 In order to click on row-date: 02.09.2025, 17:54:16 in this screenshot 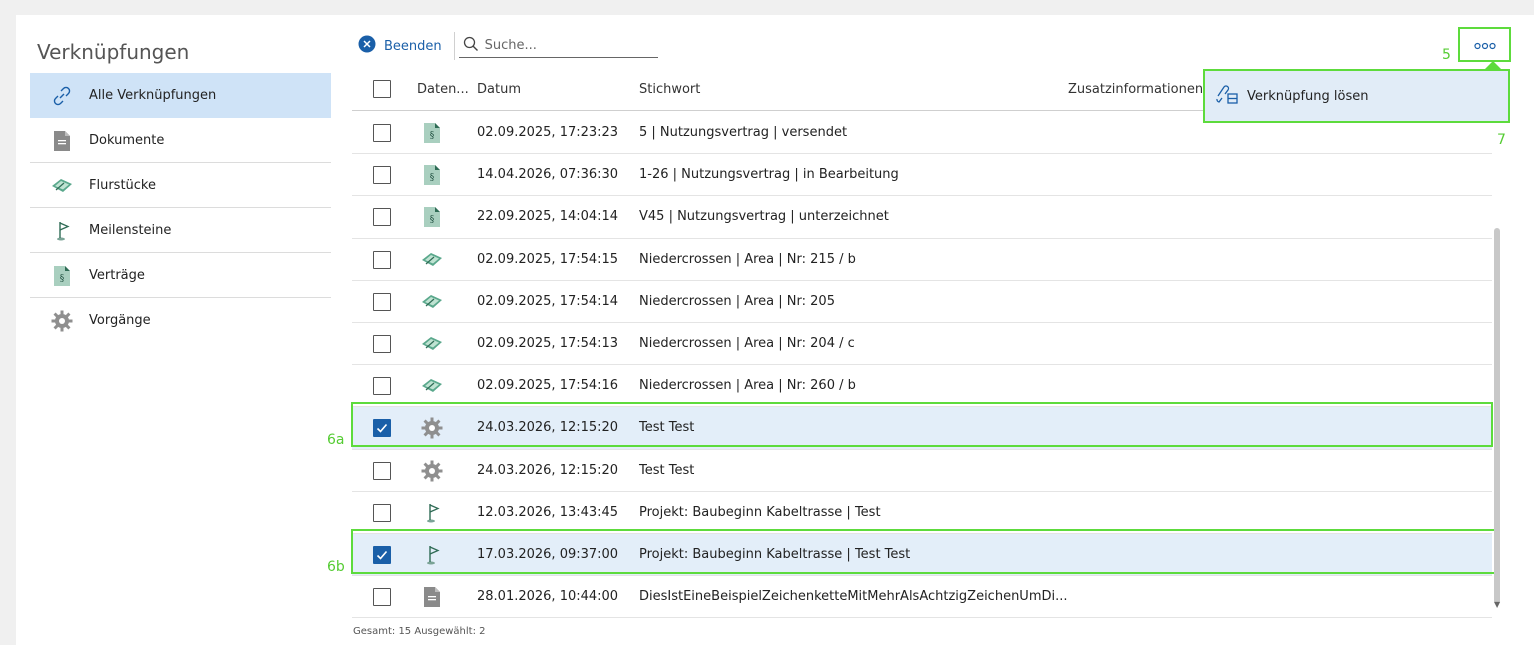, I will do `click(548, 386)`.